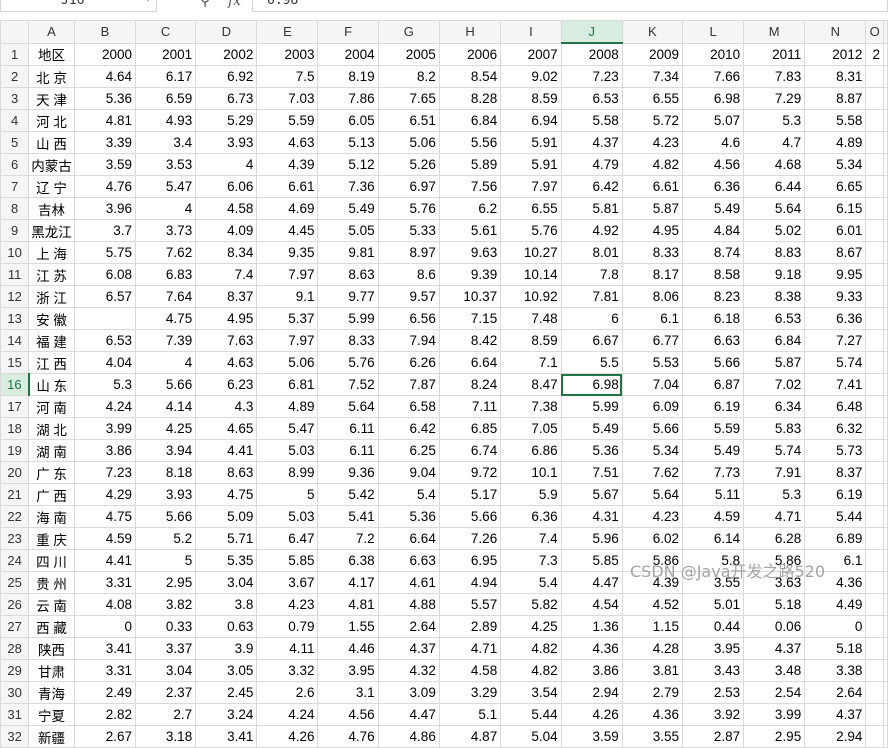  Describe the element at coordinates (591, 340) in the screenshot. I see `cell-J14: 6.67` at that location.